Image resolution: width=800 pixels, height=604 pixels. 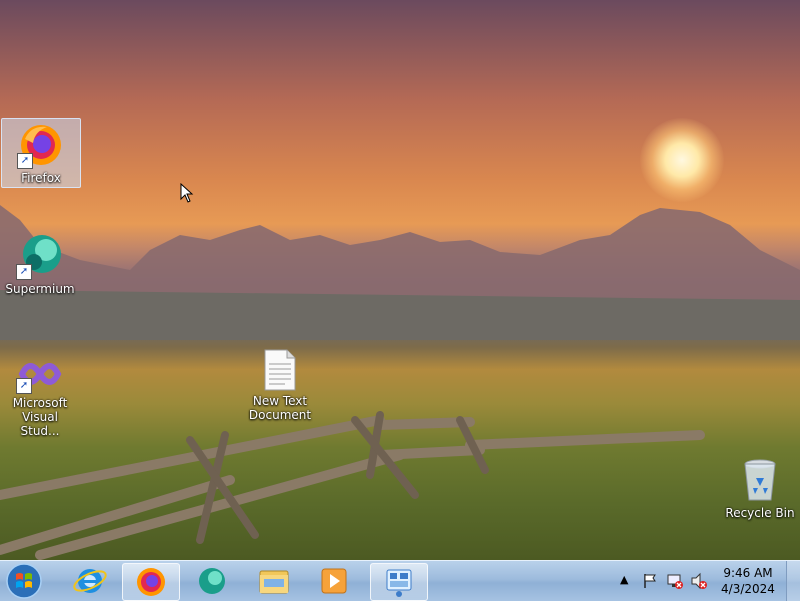 I want to click on desktop-icon-supermium: ➚ Supermium, so click(x=40, y=265).